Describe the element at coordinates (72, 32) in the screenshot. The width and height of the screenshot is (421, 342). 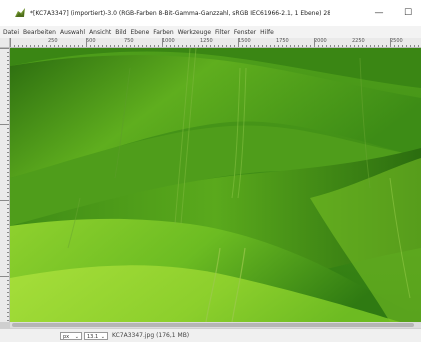
I see `menu-auswahl: Auswahl` at that location.